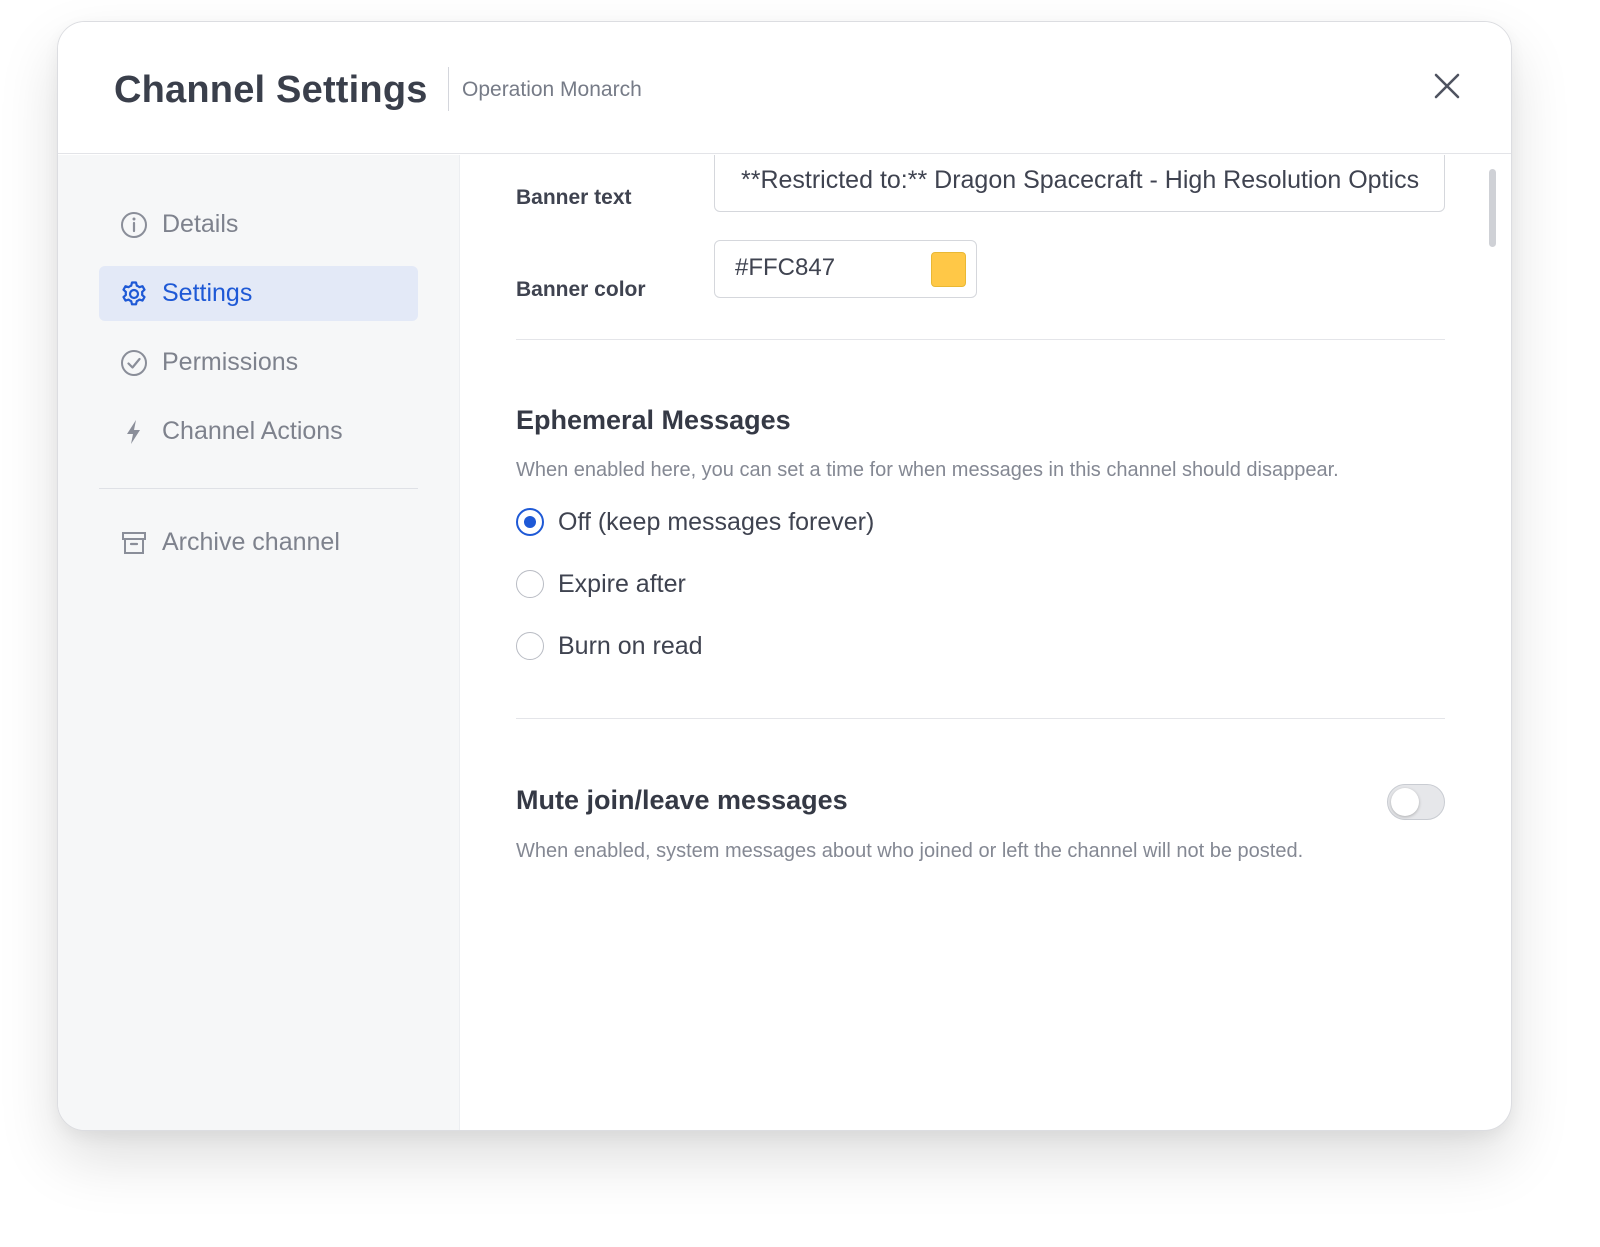 The width and height of the screenshot is (1600, 1247). What do you see at coordinates (134, 294) in the screenshot?
I see `gear-icon` at bounding box center [134, 294].